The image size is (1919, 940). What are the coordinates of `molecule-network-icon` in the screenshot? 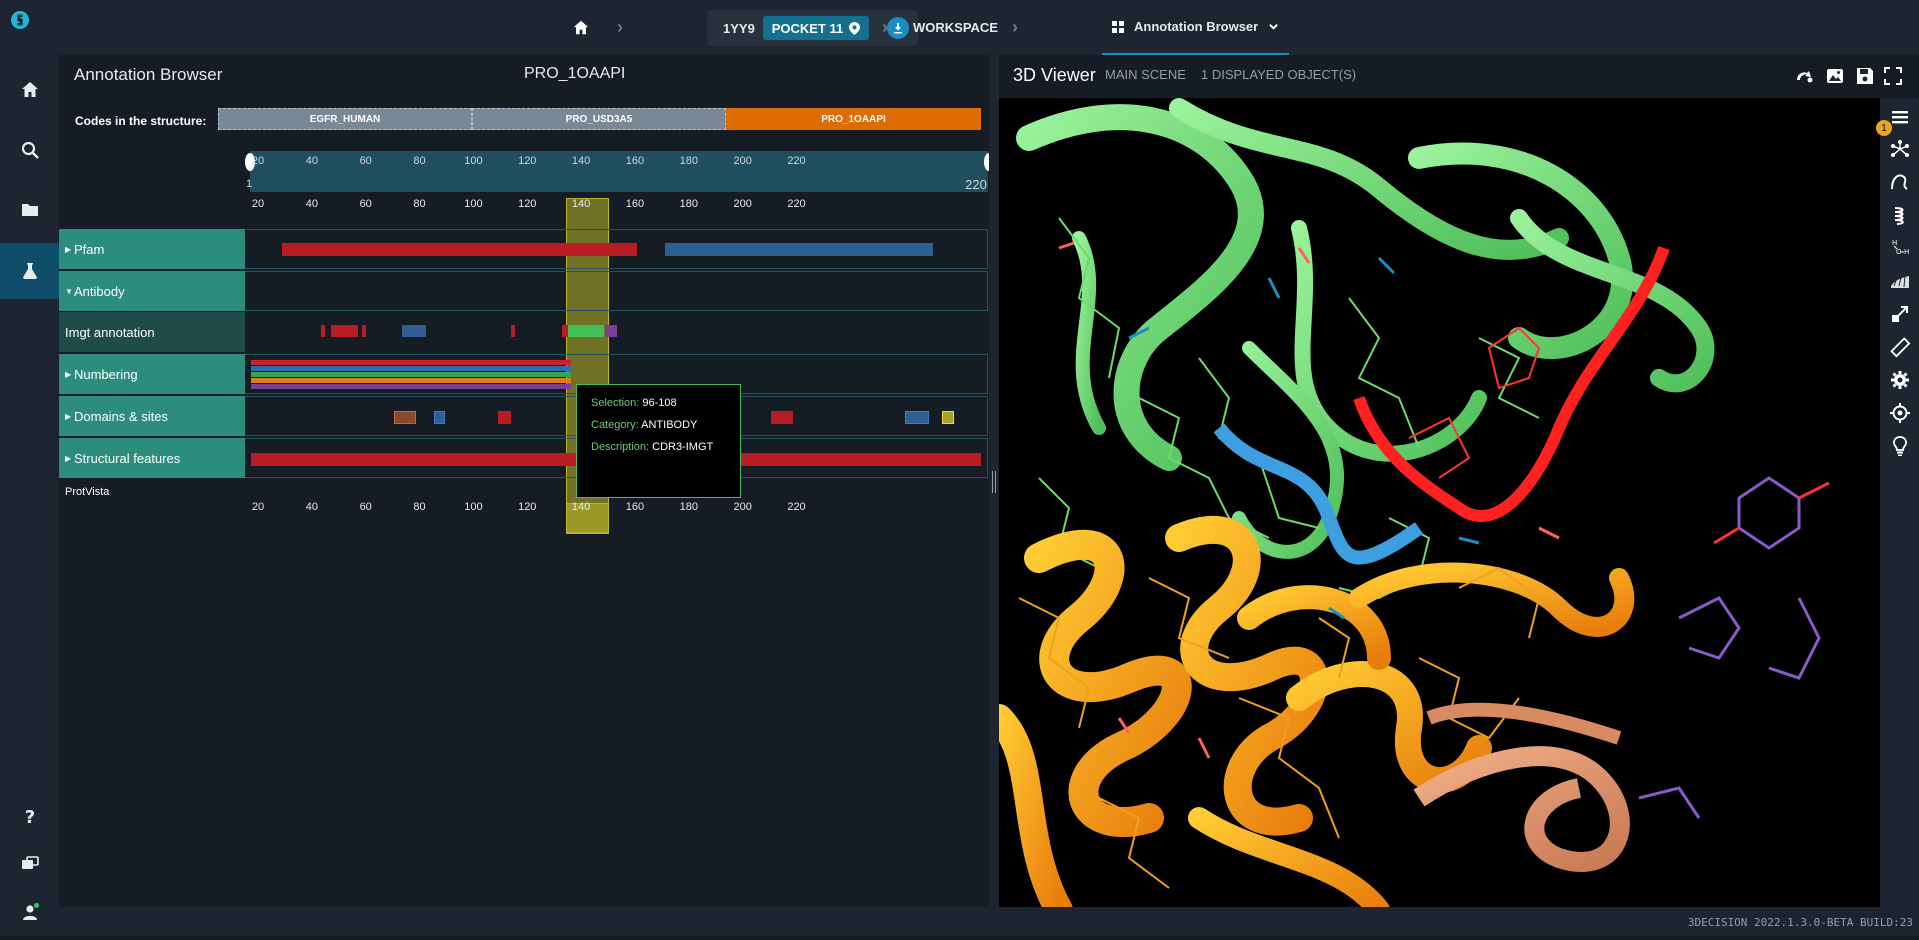 It's located at (1899, 148).